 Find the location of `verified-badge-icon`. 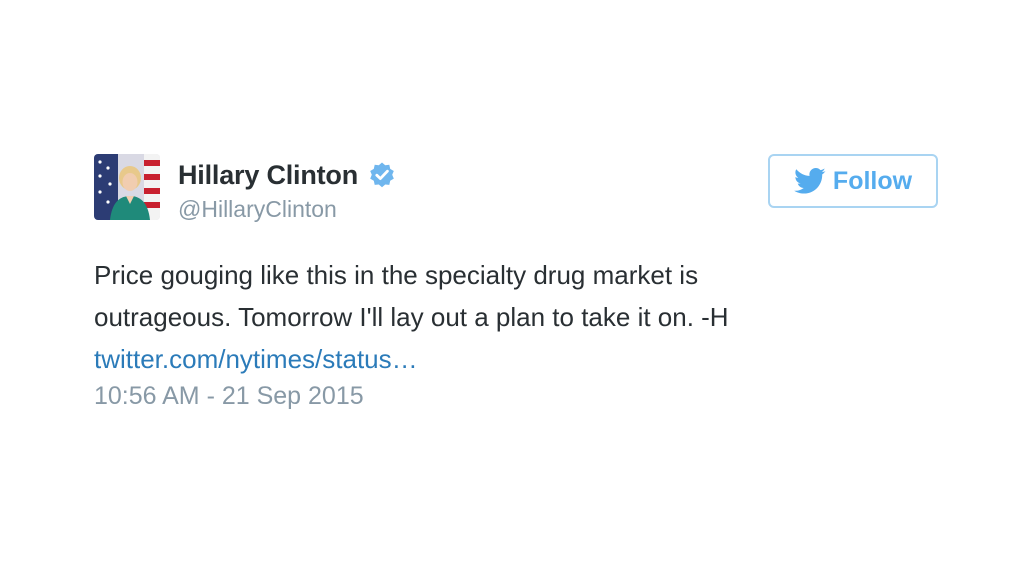

verified-badge-icon is located at coordinates (382, 175).